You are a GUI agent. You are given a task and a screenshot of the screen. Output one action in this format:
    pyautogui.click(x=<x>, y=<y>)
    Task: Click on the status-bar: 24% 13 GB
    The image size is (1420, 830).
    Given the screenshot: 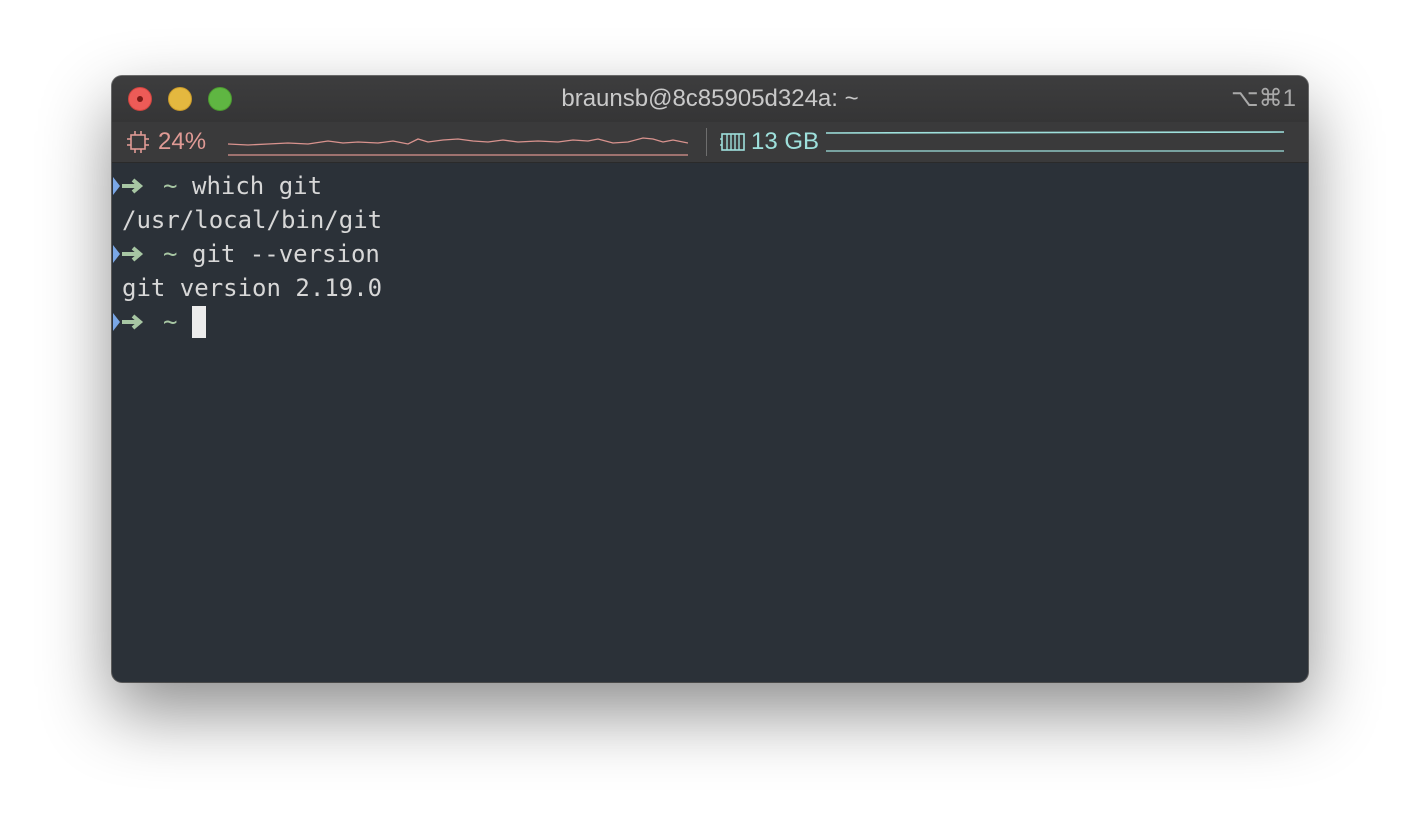 What is the action you would take?
    pyautogui.click(x=710, y=142)
    